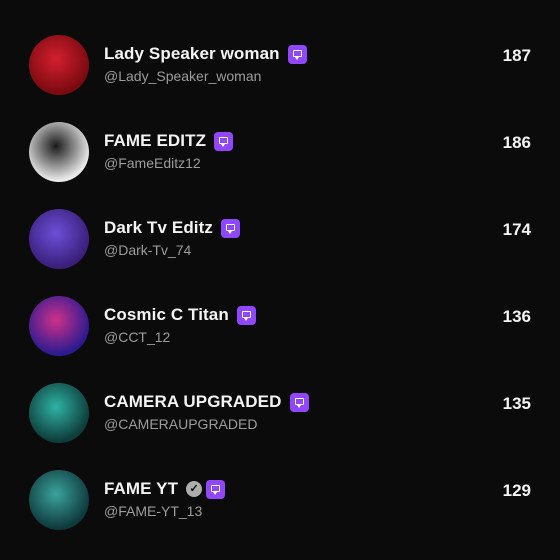 This screenshot has width=560, height=560. Describe the element at coordinates (141, 489) in the screenshot. I see `channel-name: FAME YT` at that location.